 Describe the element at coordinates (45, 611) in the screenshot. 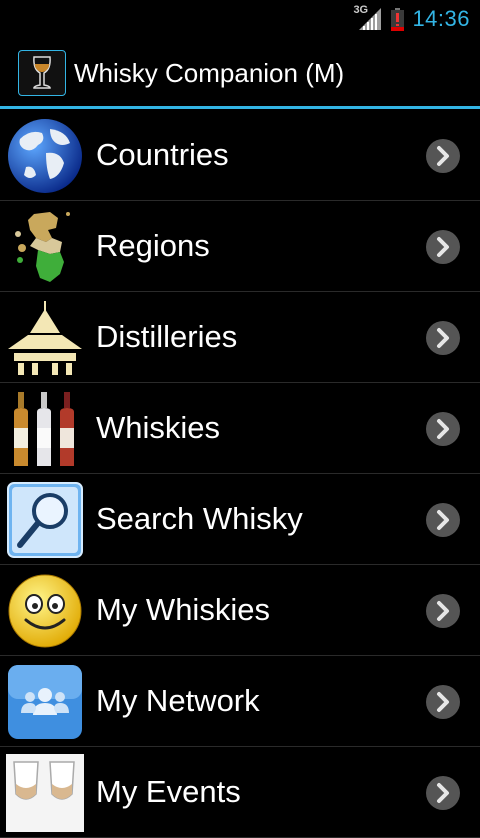

I see `smiley-icon` at that location.